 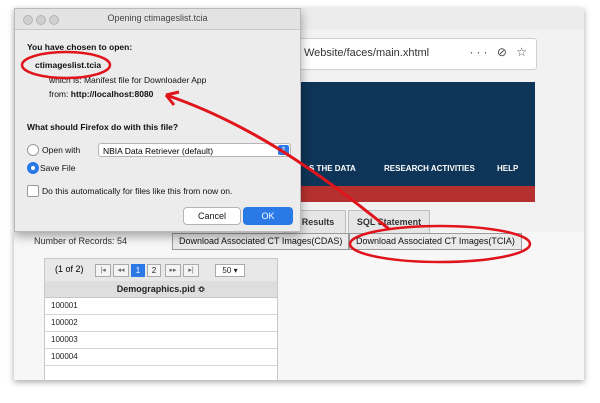 I want to click on tcia-button-circle-annotation, so click(x=440, y=244).